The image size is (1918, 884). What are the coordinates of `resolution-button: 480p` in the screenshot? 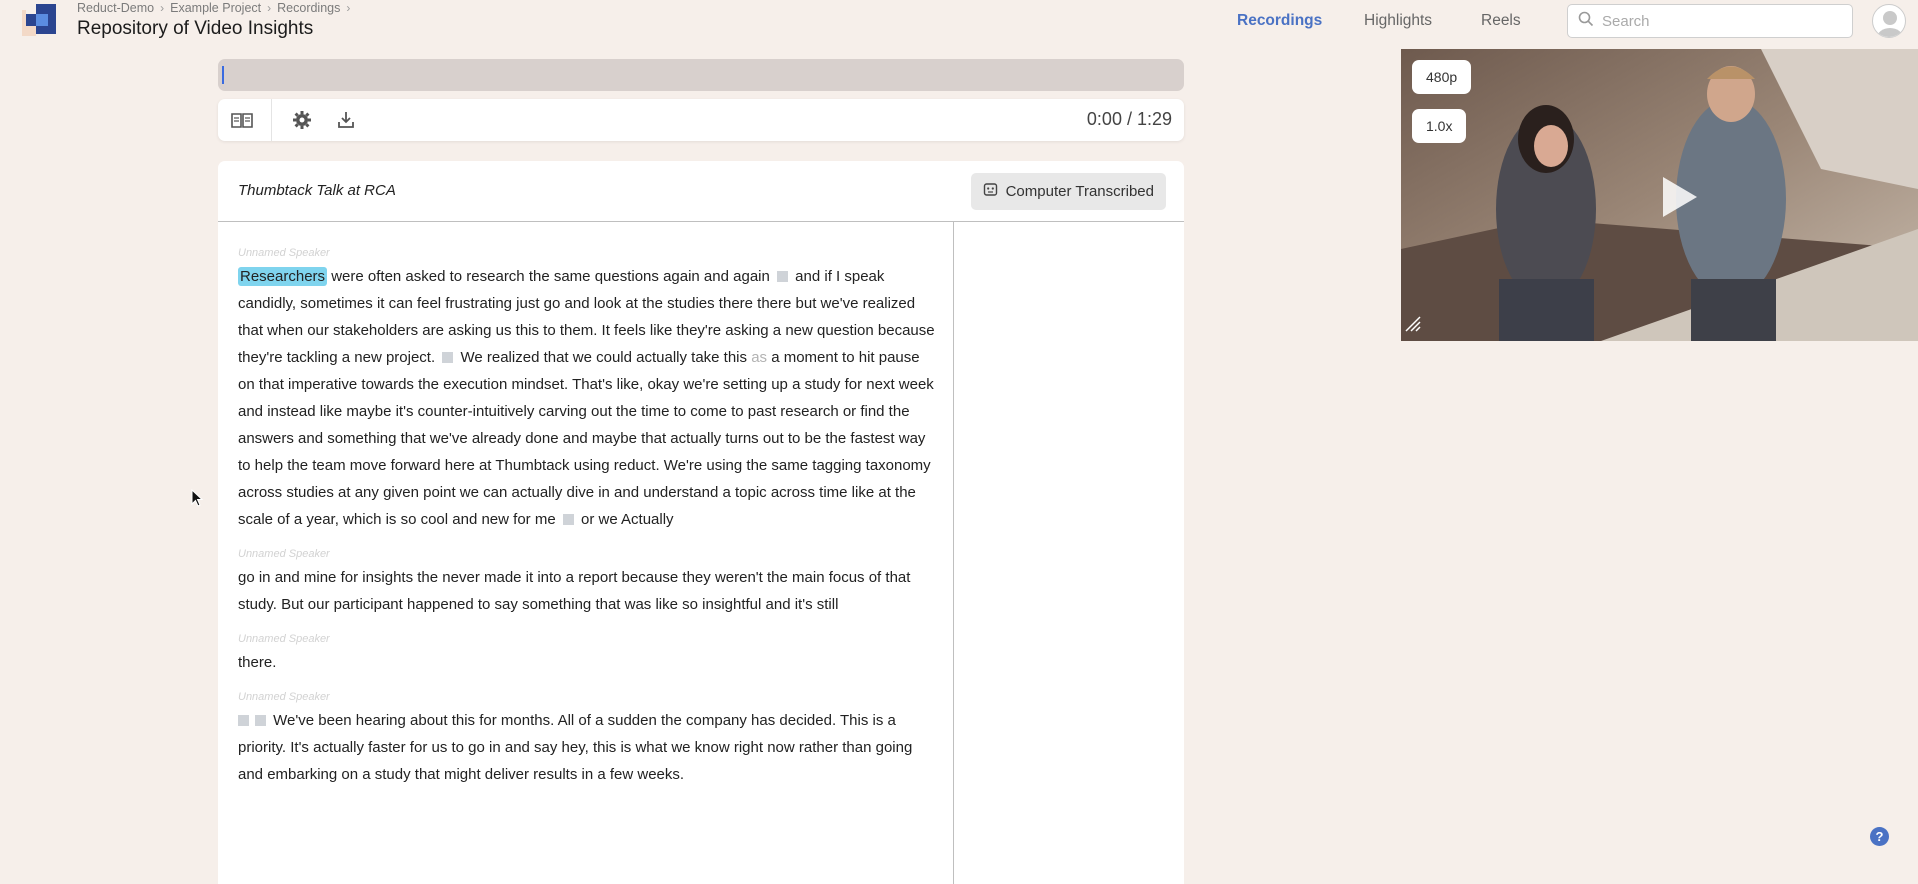 It's located at (1442, 77).